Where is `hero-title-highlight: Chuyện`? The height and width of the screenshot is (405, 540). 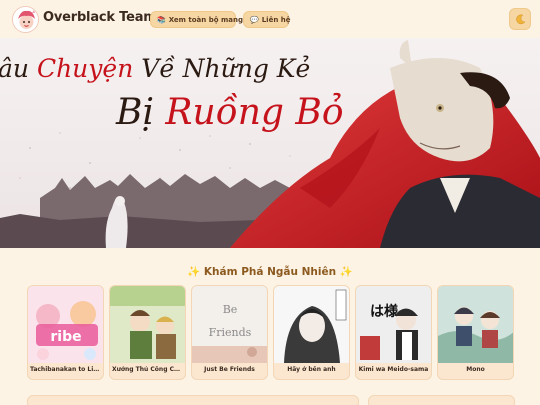
hero-title-highlight: Chuyện is located at coordinates (85, 68).